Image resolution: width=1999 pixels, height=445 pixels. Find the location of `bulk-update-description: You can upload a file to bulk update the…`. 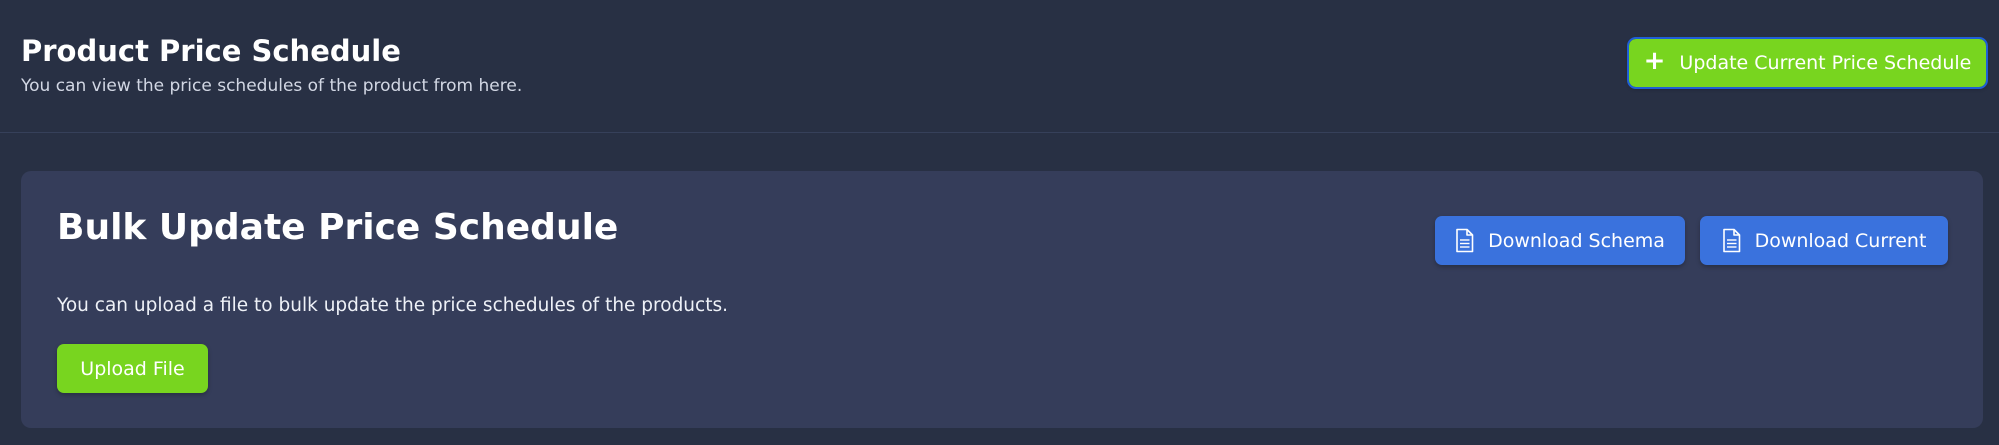

bulk-update-description: You can upload a file to bulk update the… is located at coordinates (392, 305).